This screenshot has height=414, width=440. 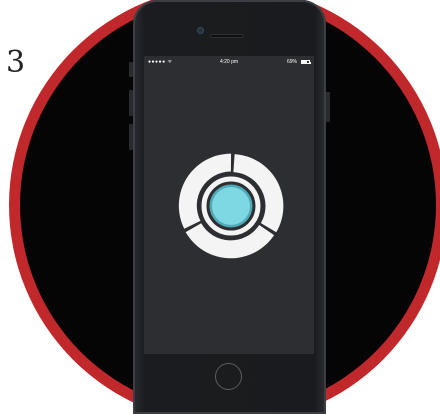 What do you see at coordinates (328, 107) in the screenshot?
I see `power-button` at bounding box center [328, 107].